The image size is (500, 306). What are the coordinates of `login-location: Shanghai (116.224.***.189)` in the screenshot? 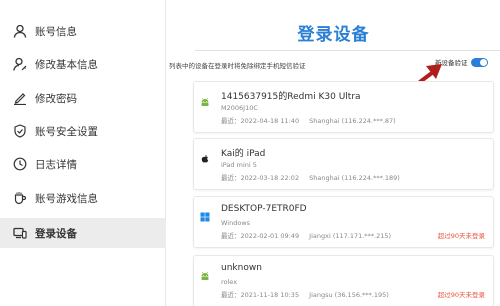 It's located at (354, 178).